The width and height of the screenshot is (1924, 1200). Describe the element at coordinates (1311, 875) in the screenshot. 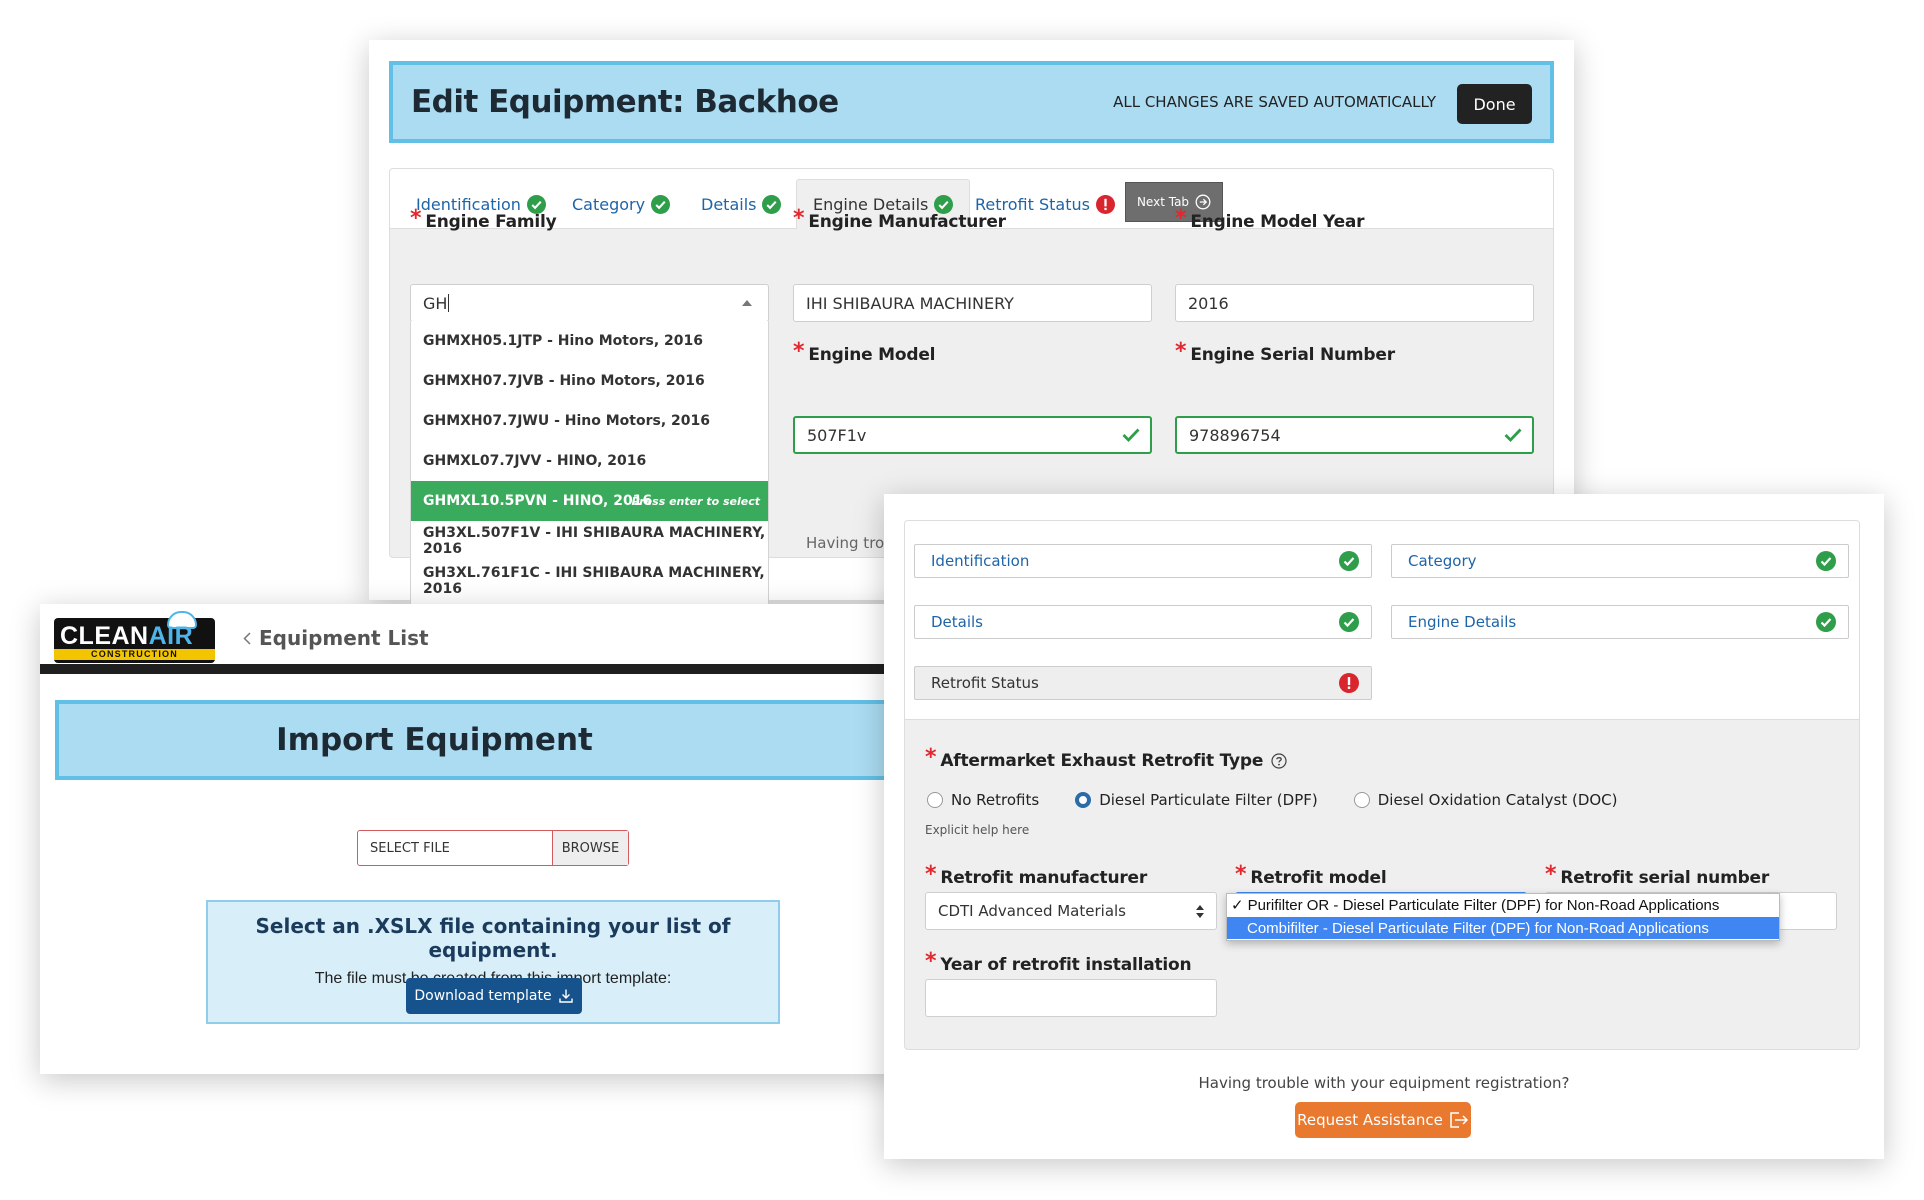

I see `retrofit-model-label: * Retrofit model` at that location.